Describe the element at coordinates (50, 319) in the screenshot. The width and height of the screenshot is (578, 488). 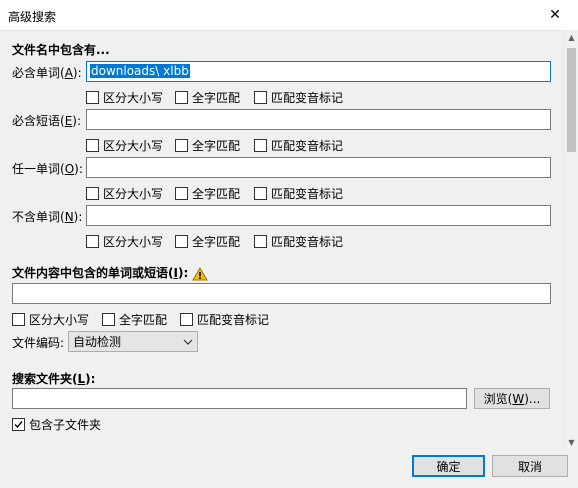
I see `content-case-checkbox: 区分大小写` at that location.